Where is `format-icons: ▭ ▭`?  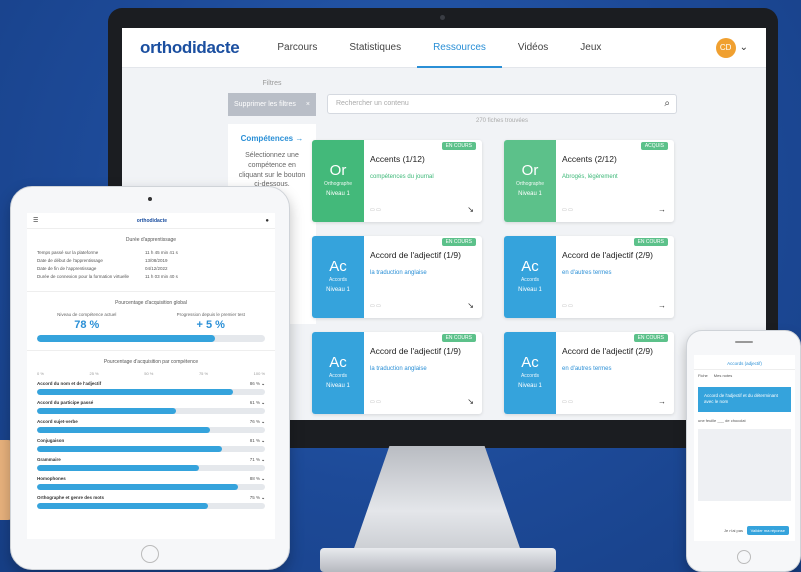 format-icons: ▭ ▭ is located at coordinates (375, 402).